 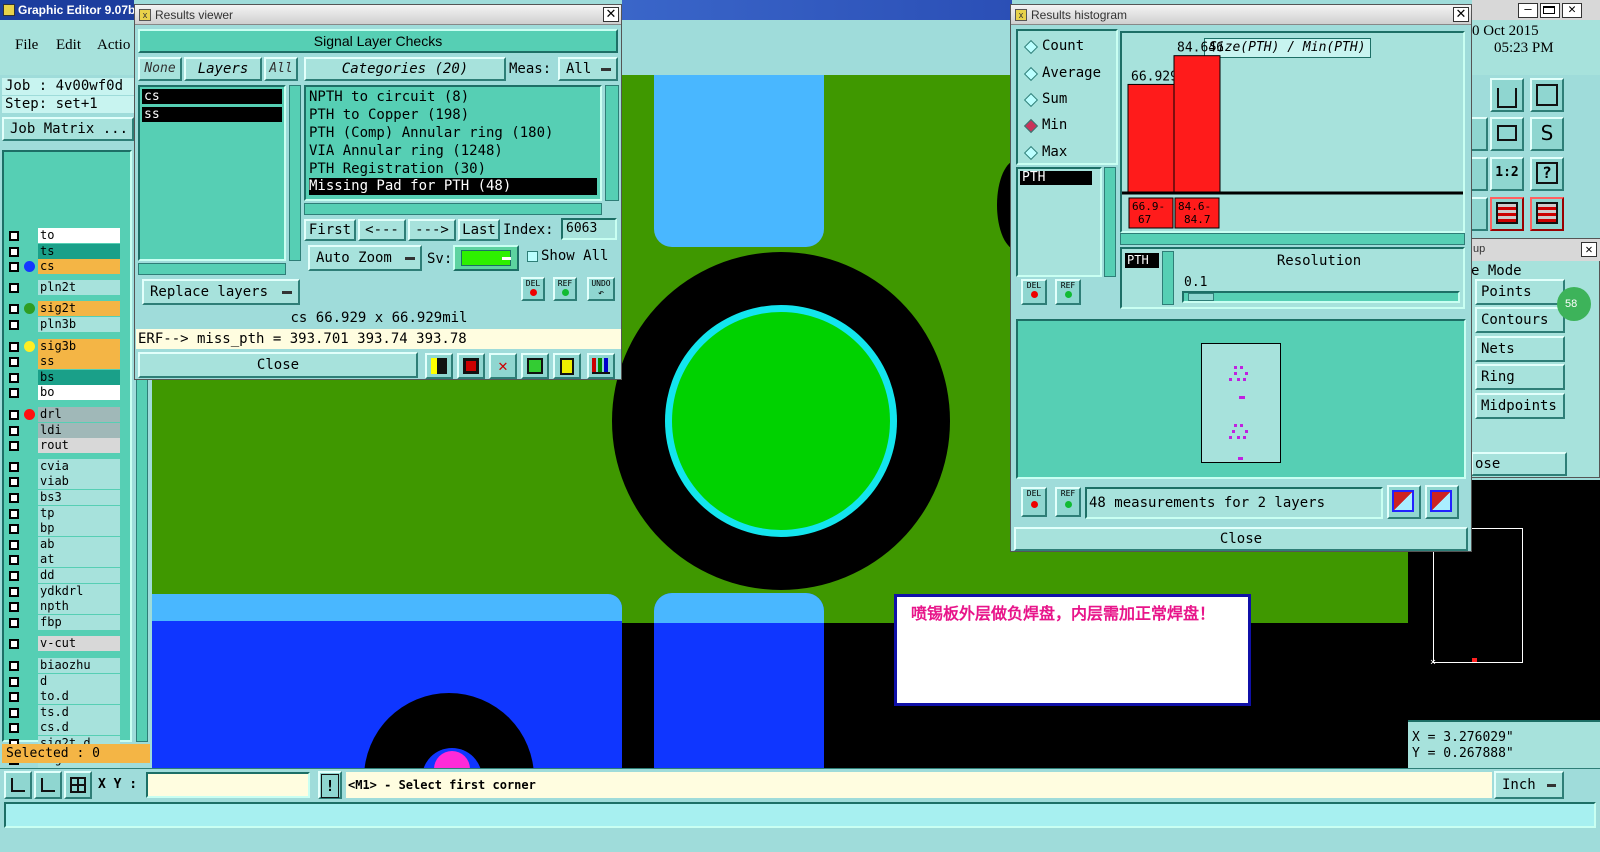 I want to click on layer-row-rout: rout, so click(x=64, y=446).